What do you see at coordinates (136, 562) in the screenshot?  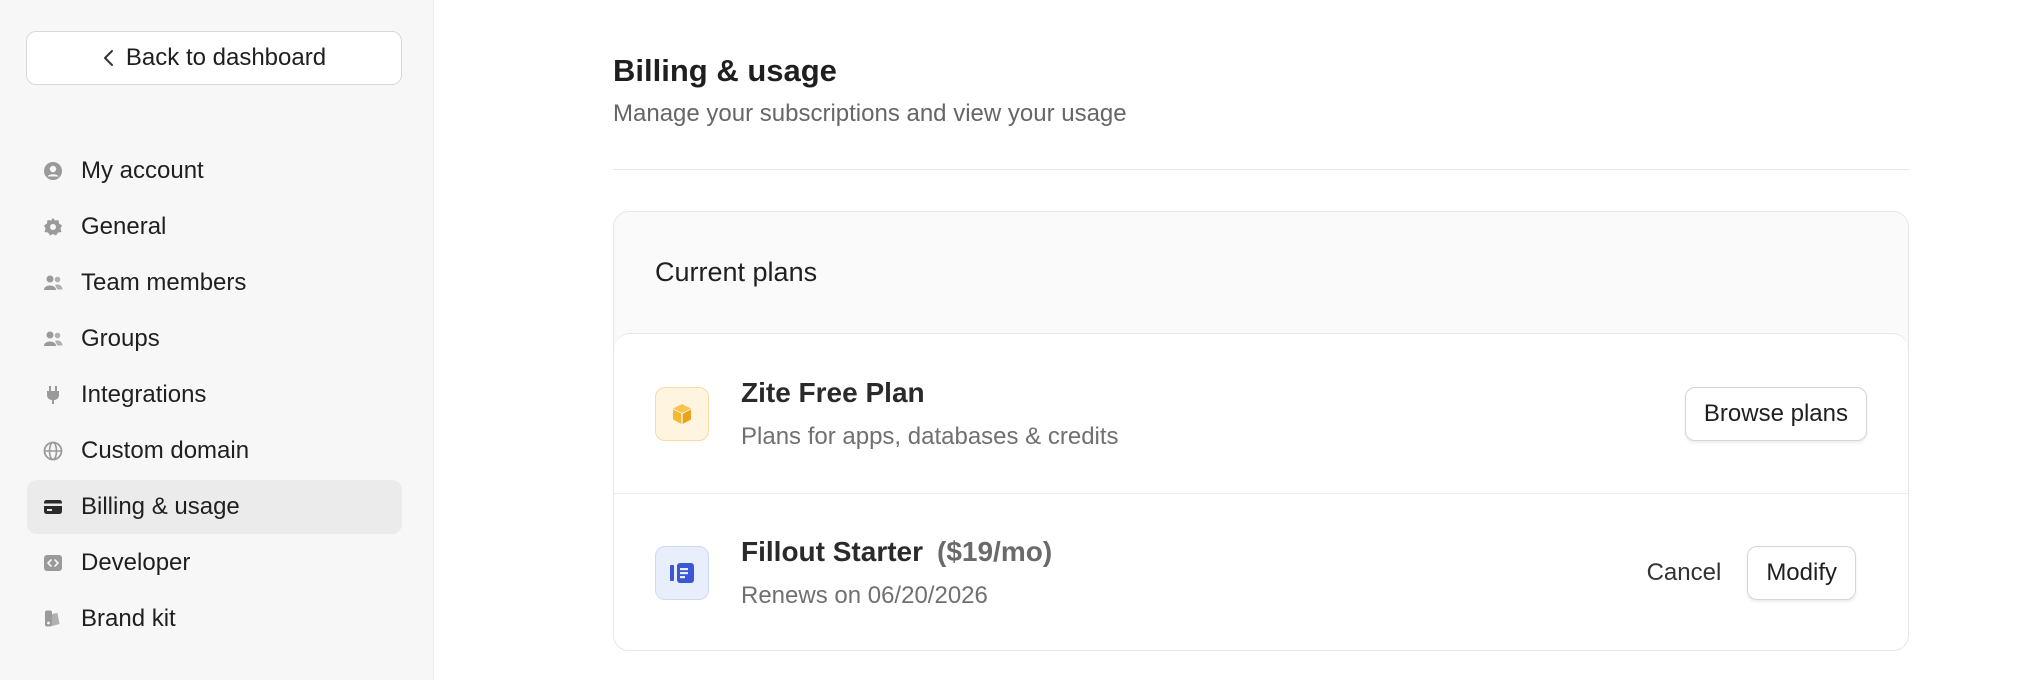 I see `sidebar-item-label: Developer` at bounding box center [136, 562].